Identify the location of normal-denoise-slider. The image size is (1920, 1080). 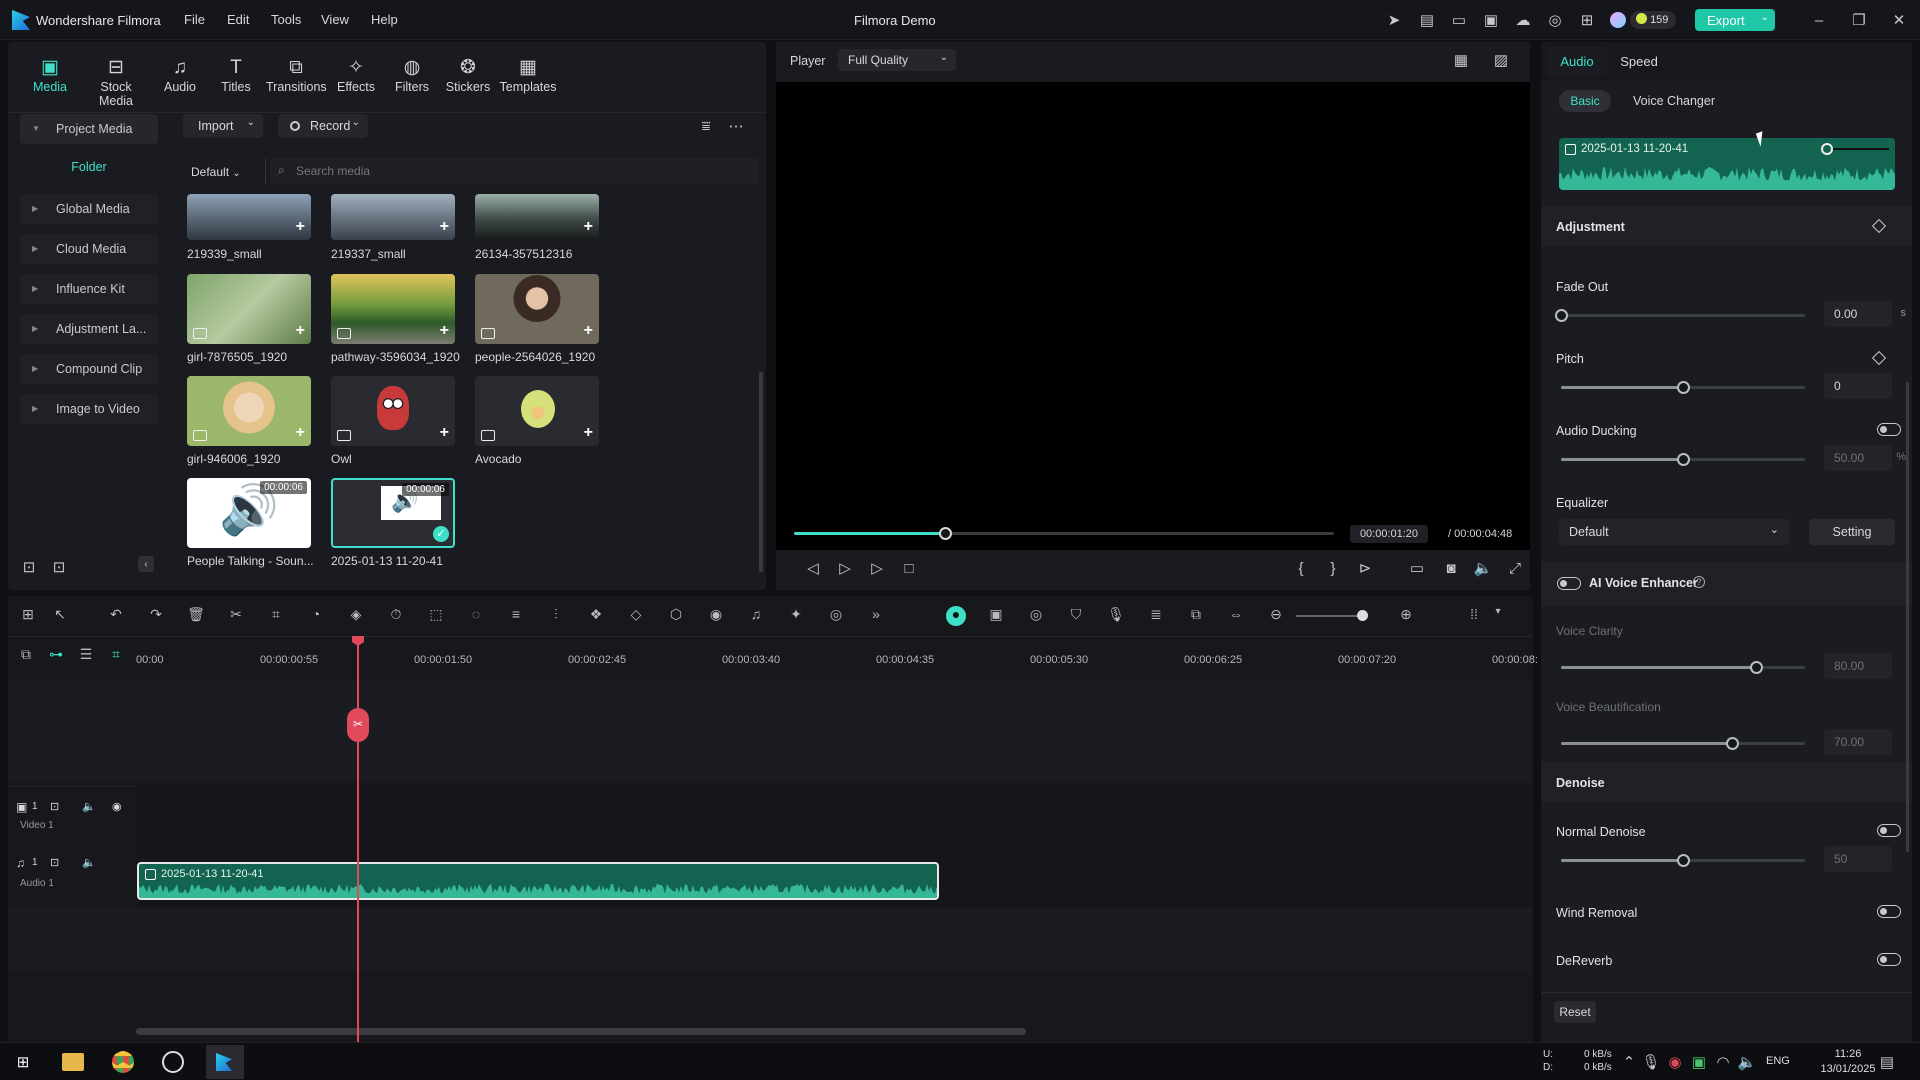
(1683, 860).